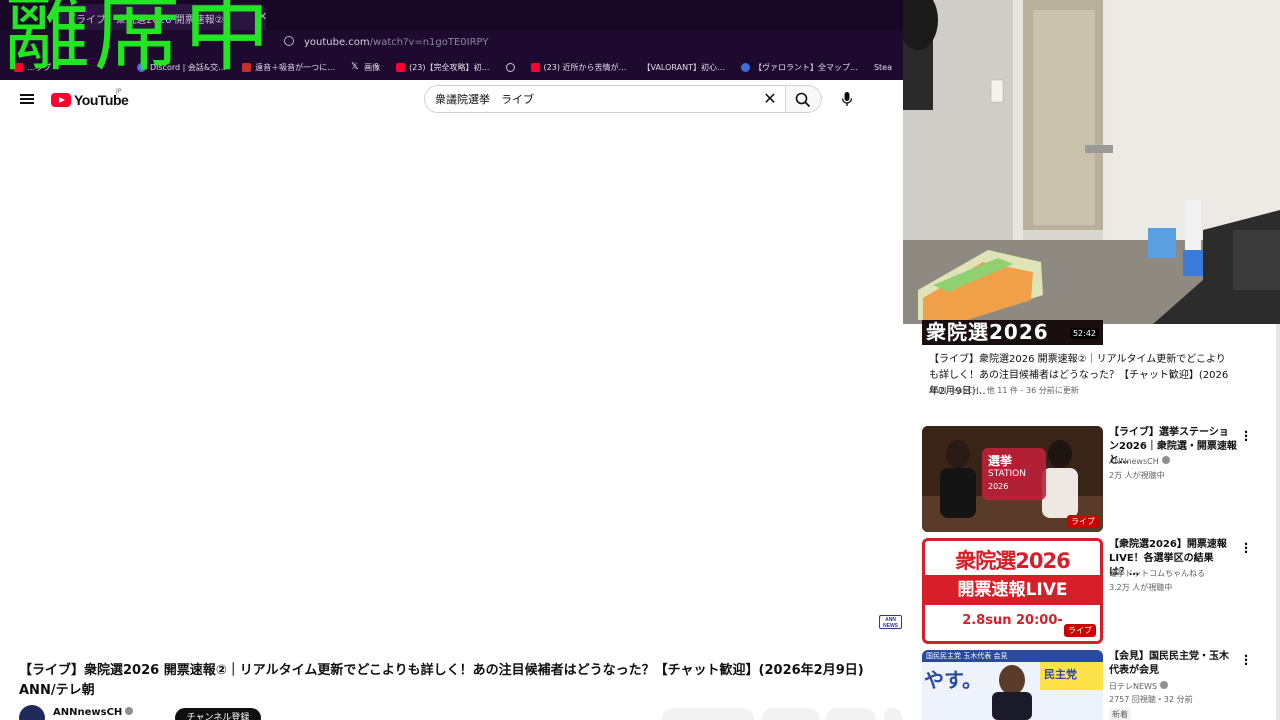 This screenshot has height=720, width=1280. Describe the element at coordinates (890, 622) in the screenshot. I see `ann-news-logo: ANN NEWS` at that location.